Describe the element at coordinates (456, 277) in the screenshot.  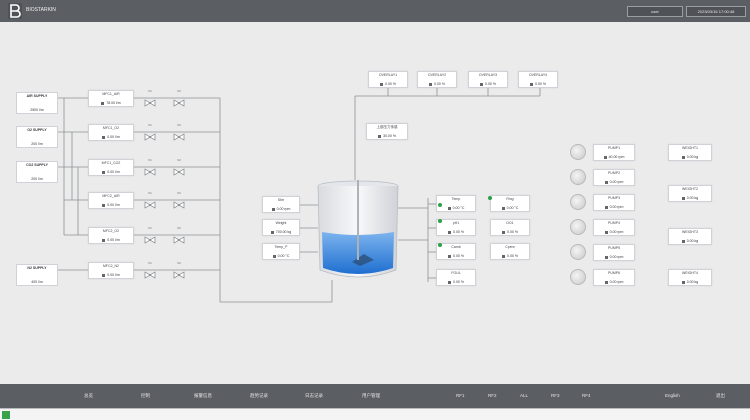
I see `sensor-foul: FOUL 0.00 %` at that location.